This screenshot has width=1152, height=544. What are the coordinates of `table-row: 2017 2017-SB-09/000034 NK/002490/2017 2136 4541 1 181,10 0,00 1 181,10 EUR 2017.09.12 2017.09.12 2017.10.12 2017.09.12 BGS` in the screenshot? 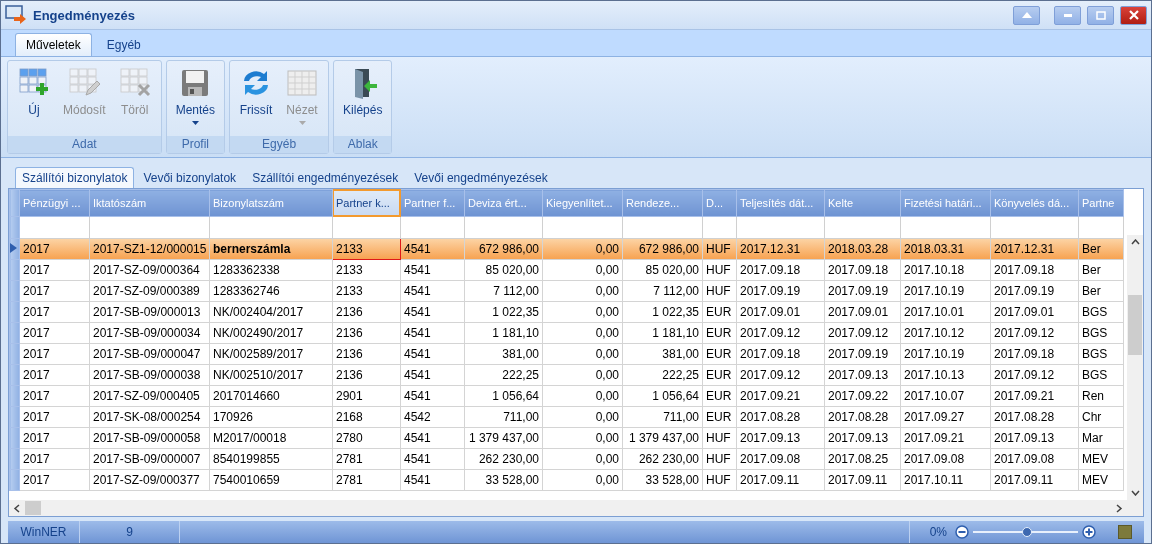 It's located at (566, 333).